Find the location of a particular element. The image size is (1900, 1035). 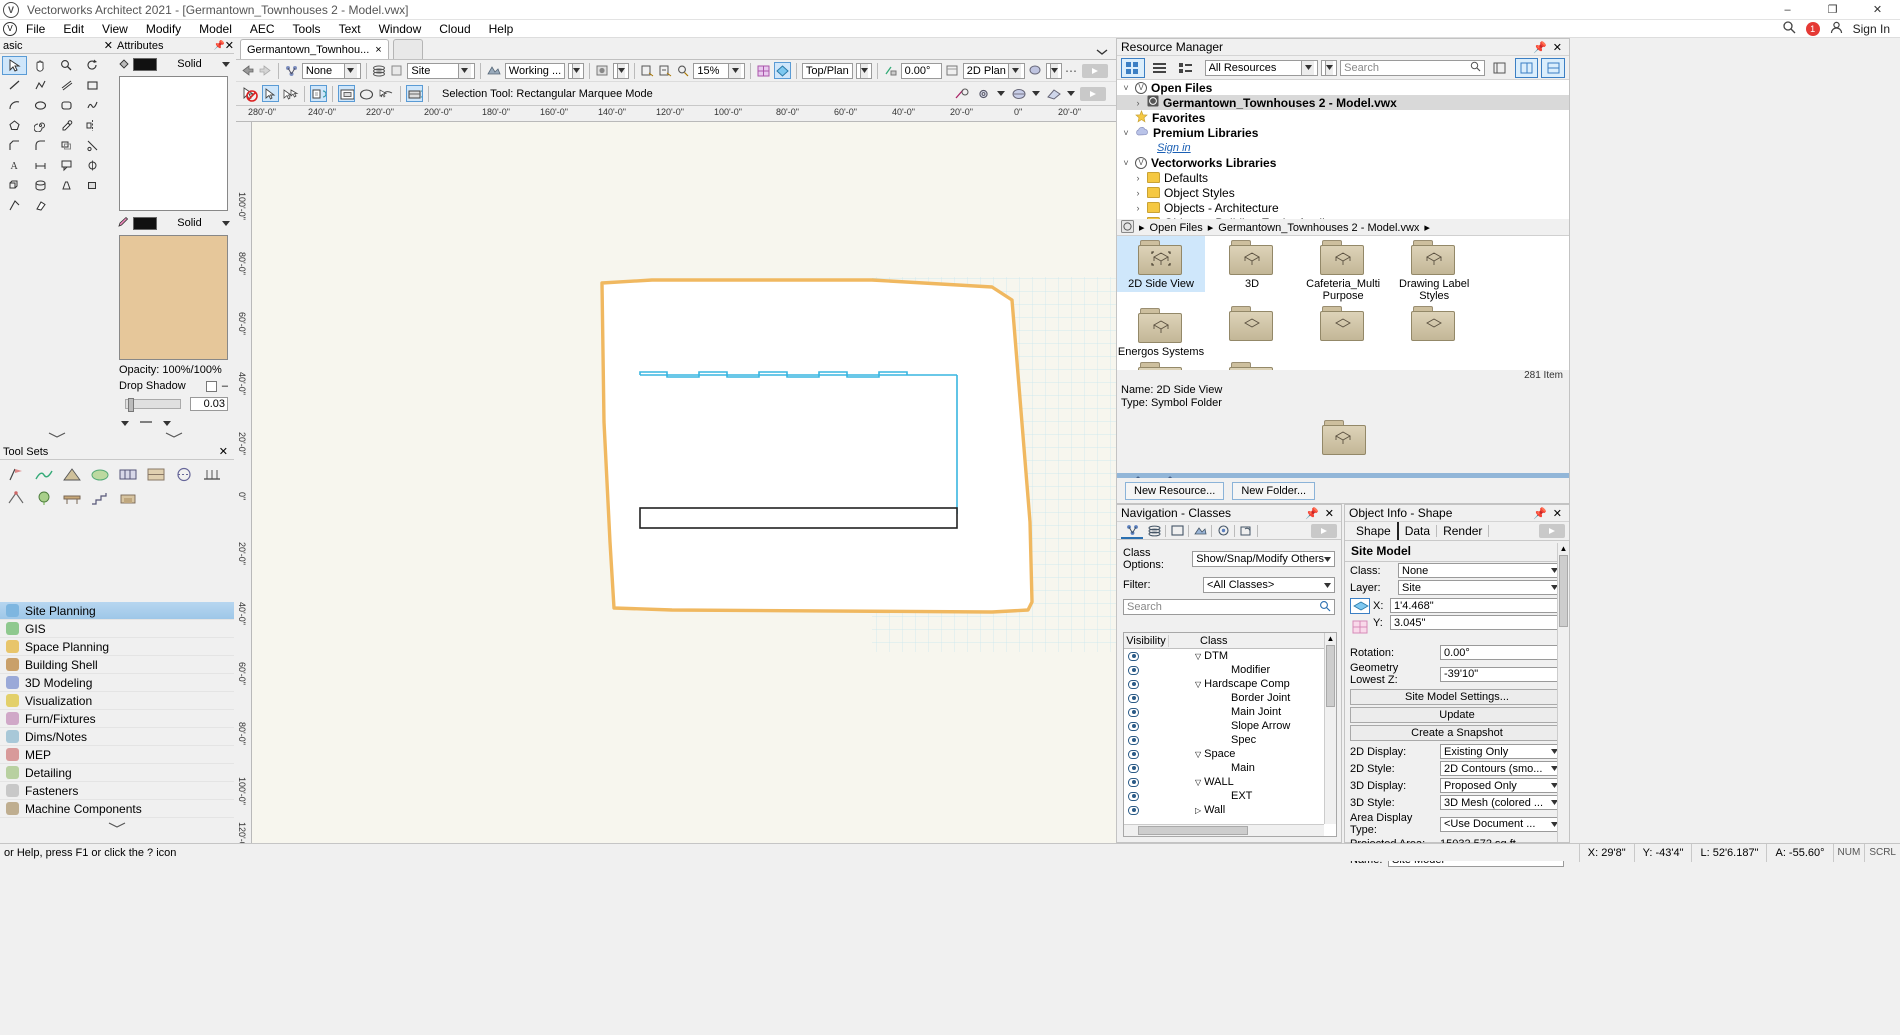

basic-palette-close-icon: ✕ is located at coordinates (108, 45).